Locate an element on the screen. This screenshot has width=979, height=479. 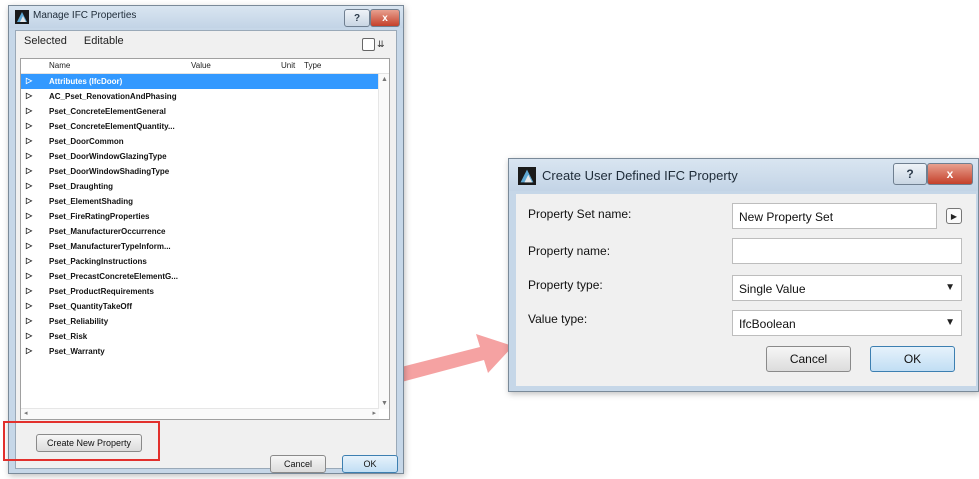
tree-row: ▷ AC_Pset_RenovationAndPhasing is located at coordinates (200, 96).